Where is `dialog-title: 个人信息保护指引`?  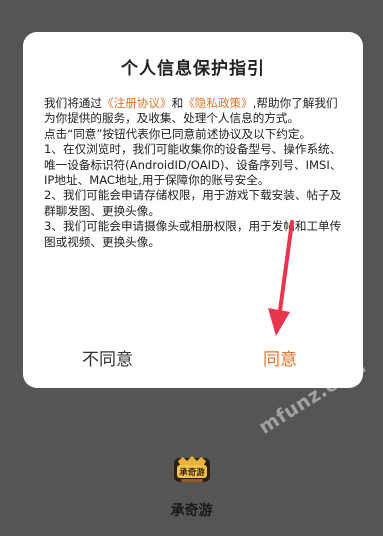
dialog-title: 个人信息保护指引 is located at coordinates (193, 69).